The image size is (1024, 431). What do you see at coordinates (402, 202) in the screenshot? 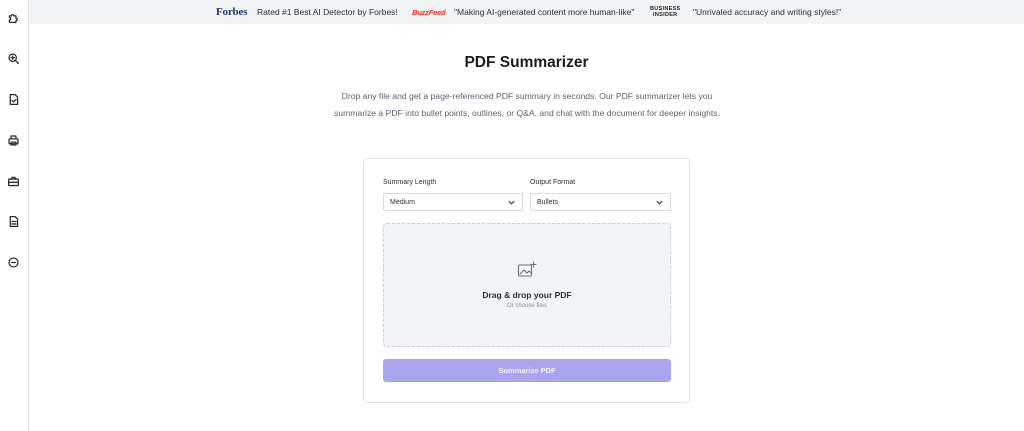
I see `summary-length-value: Medium` at bounding box center [402, 202].